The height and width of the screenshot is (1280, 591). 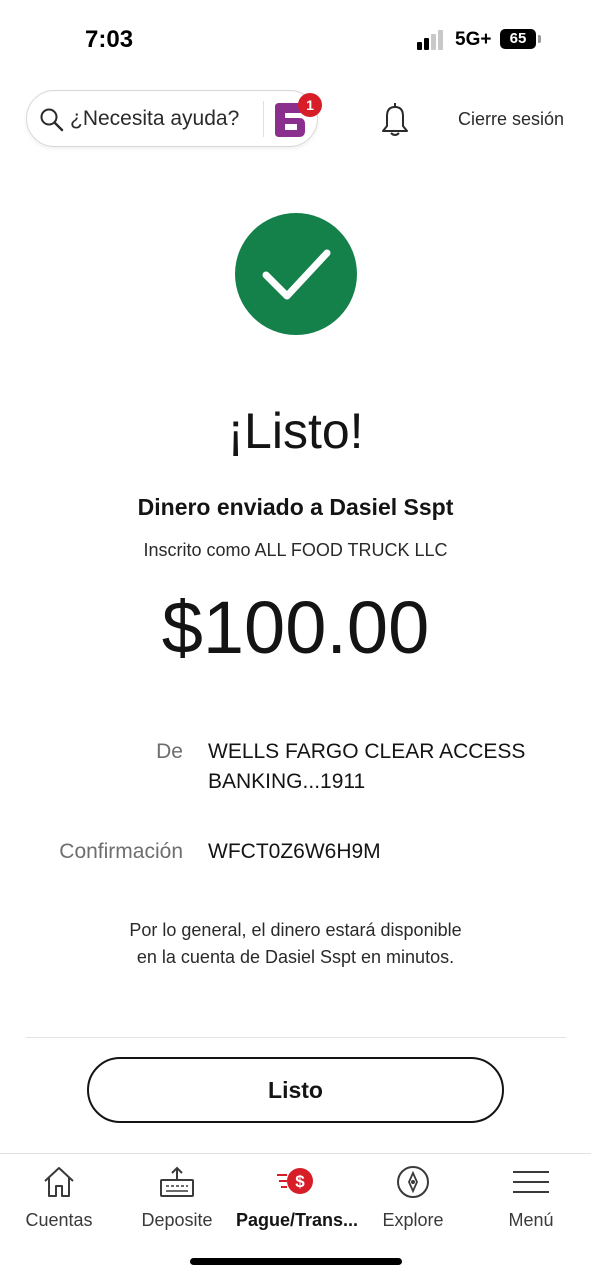 I want to click on confirmation-number: WFCT0Z6W6H9M, so click(x=294, y=851).